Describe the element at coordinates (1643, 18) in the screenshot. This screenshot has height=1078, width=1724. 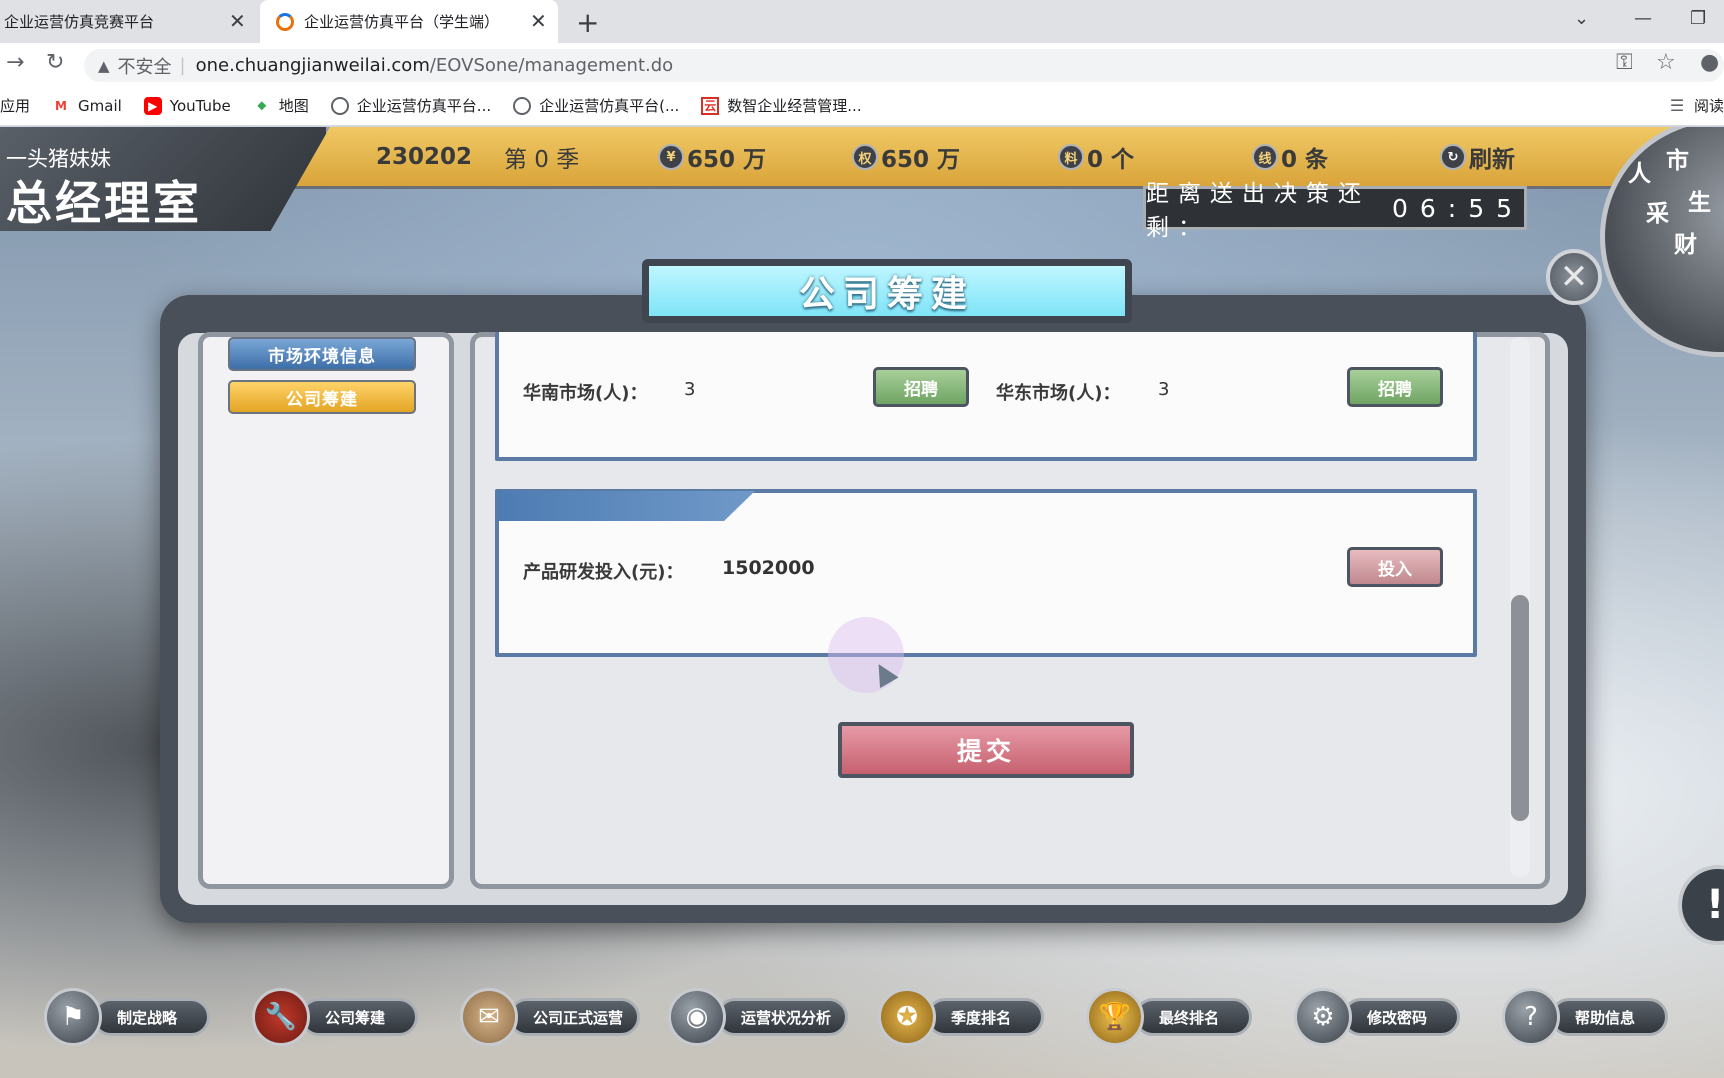
I see `minimize-icon: —` at that location.